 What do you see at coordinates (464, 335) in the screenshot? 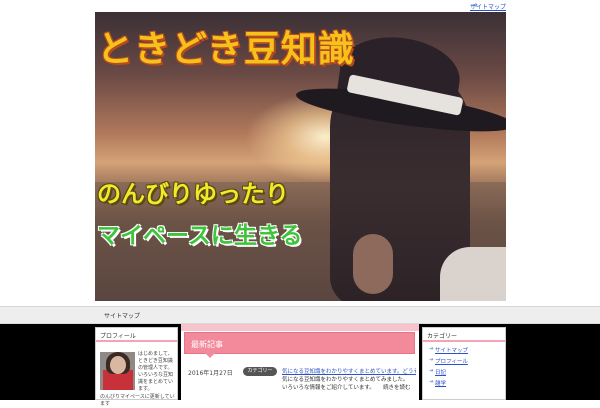
I see `category-widget-heading: カテゴリー` at bounding box center [464, 335].